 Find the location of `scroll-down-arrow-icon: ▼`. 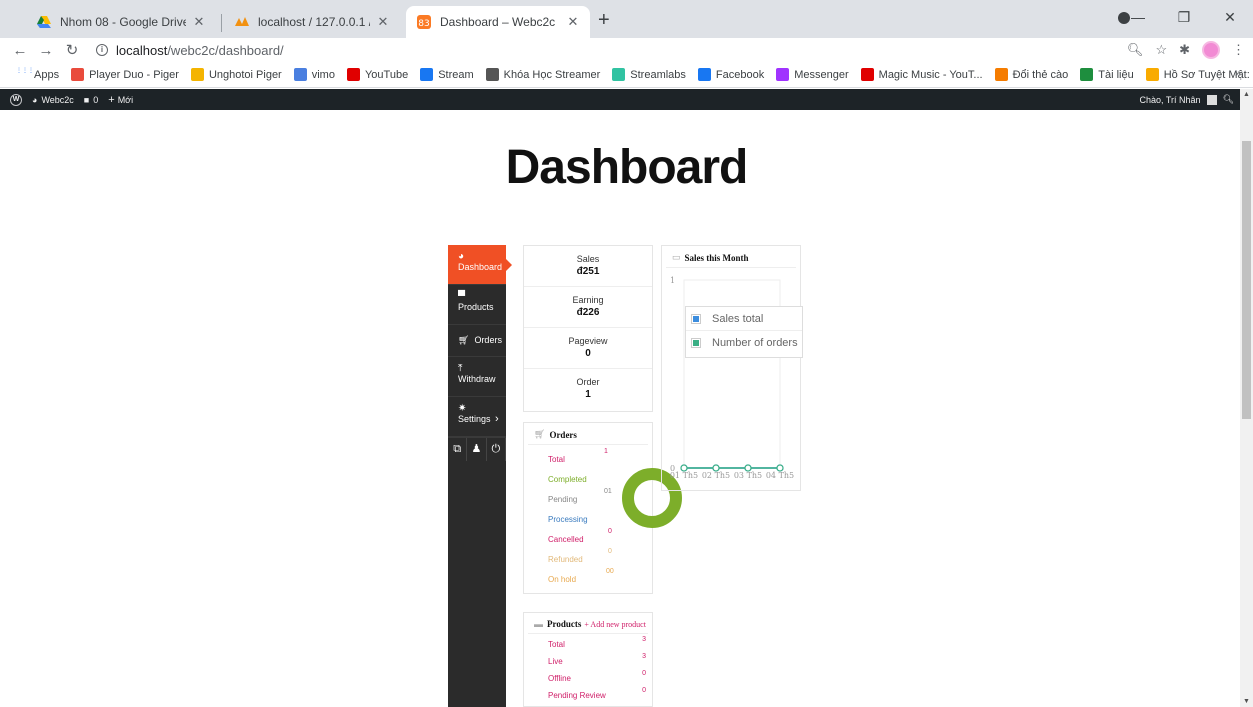

scroll-down-arrow-icon: ▼ is located at coordinates (1246, 701).